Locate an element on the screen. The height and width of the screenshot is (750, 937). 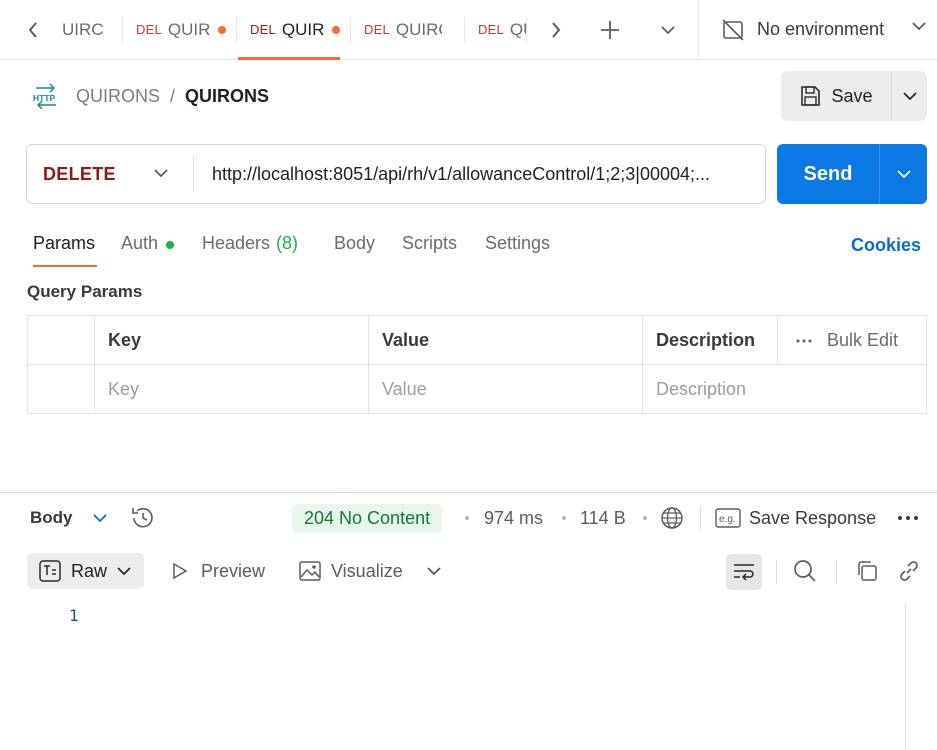
network-info-button is located at coordinates (672, 518).